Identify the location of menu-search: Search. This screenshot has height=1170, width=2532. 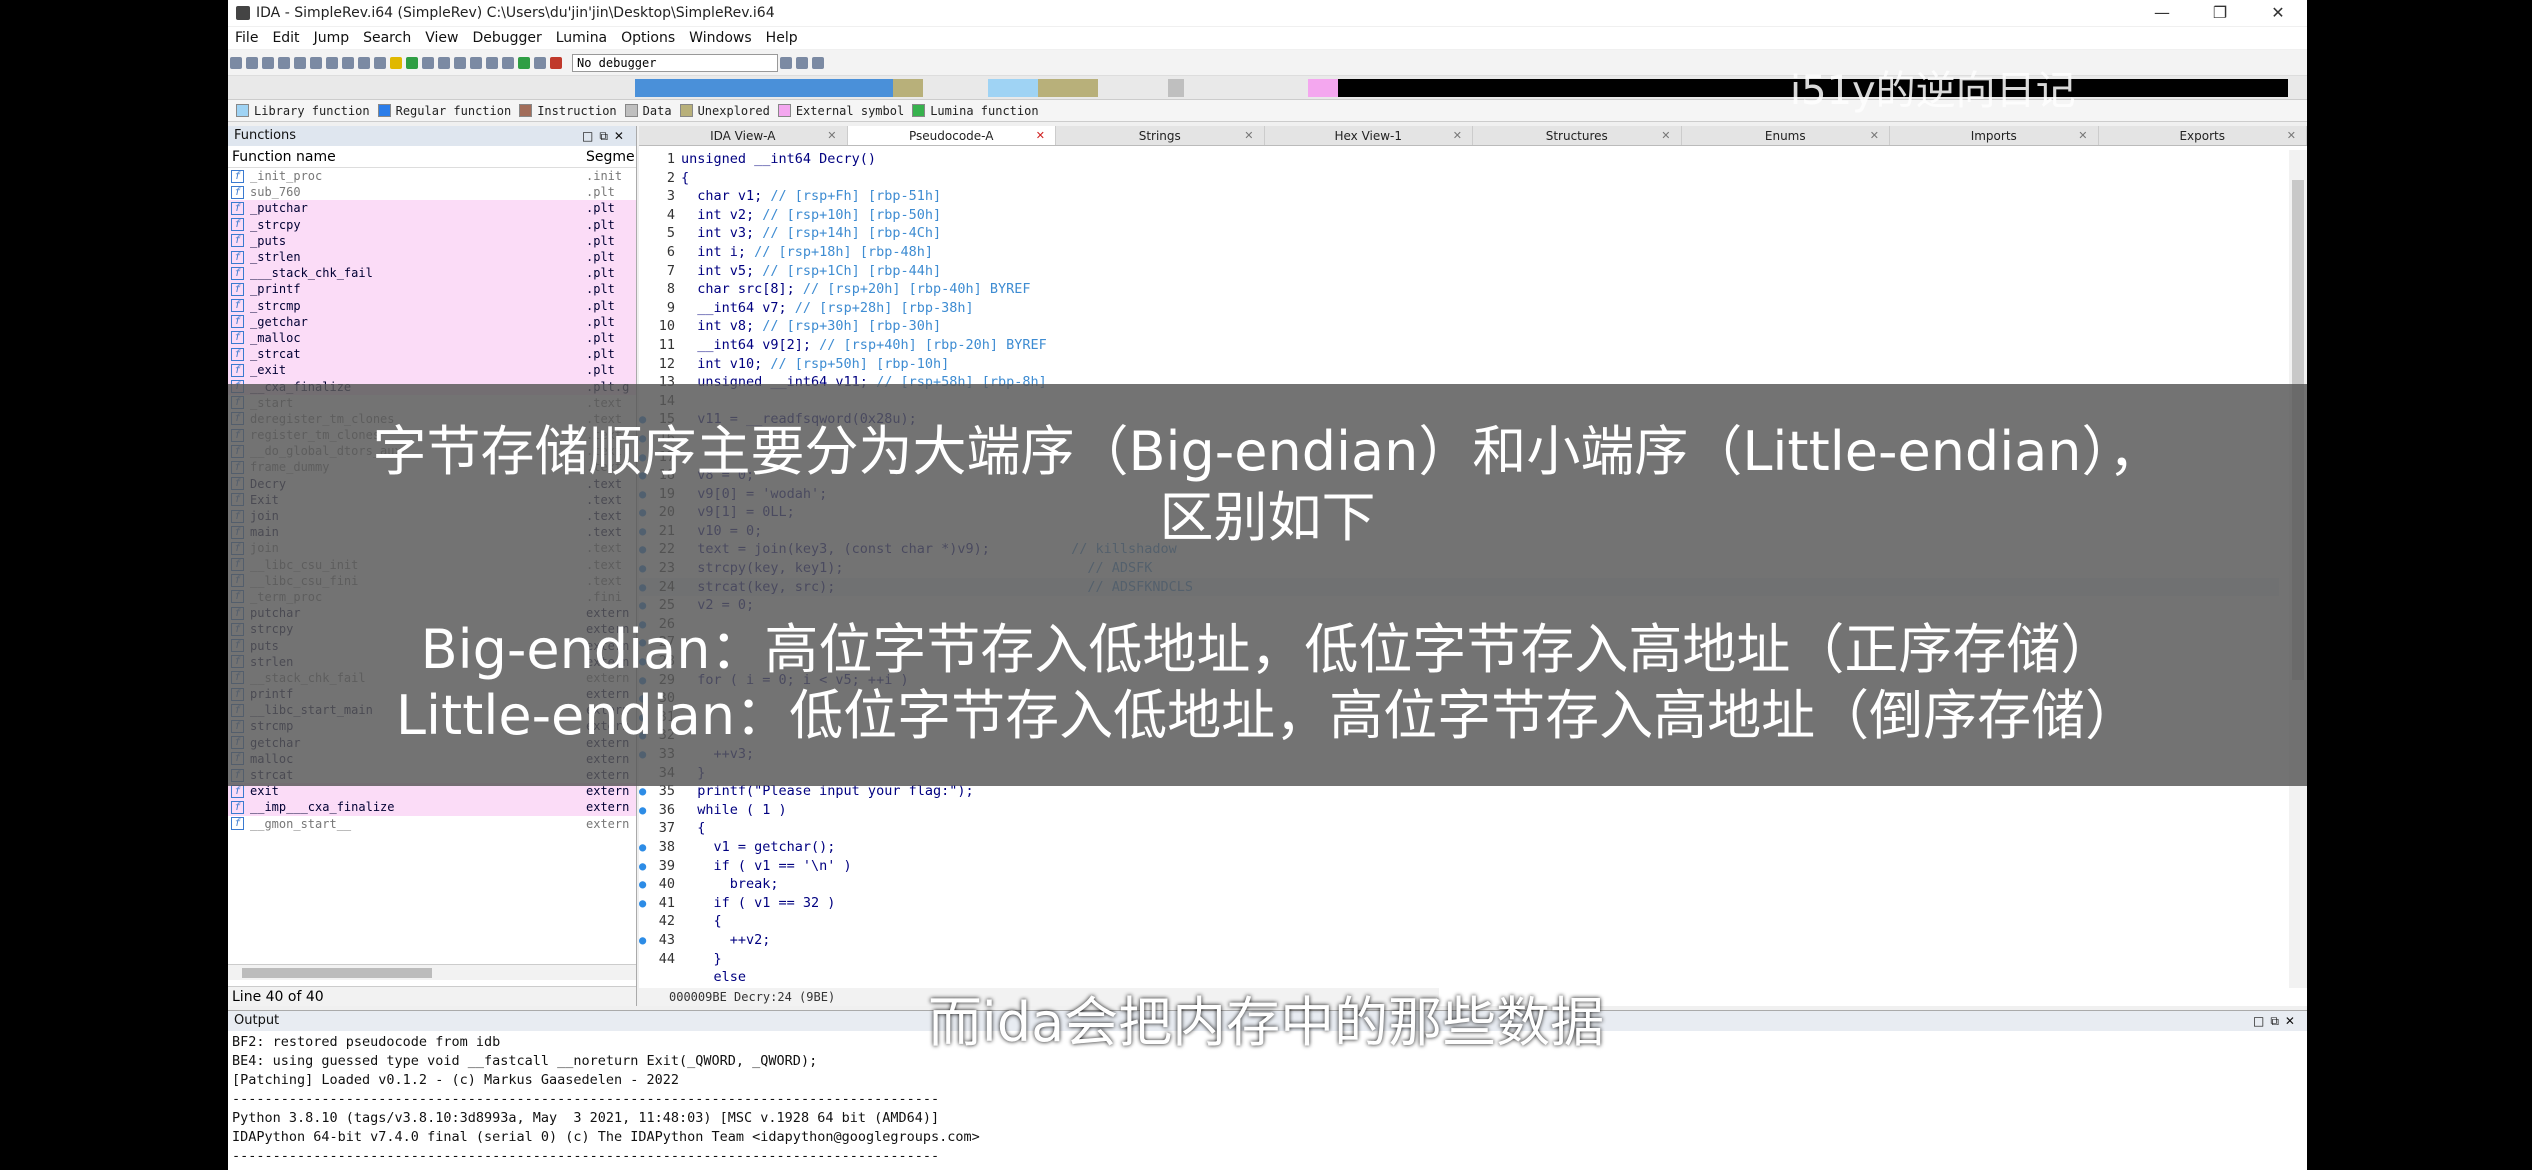
(387, 38).